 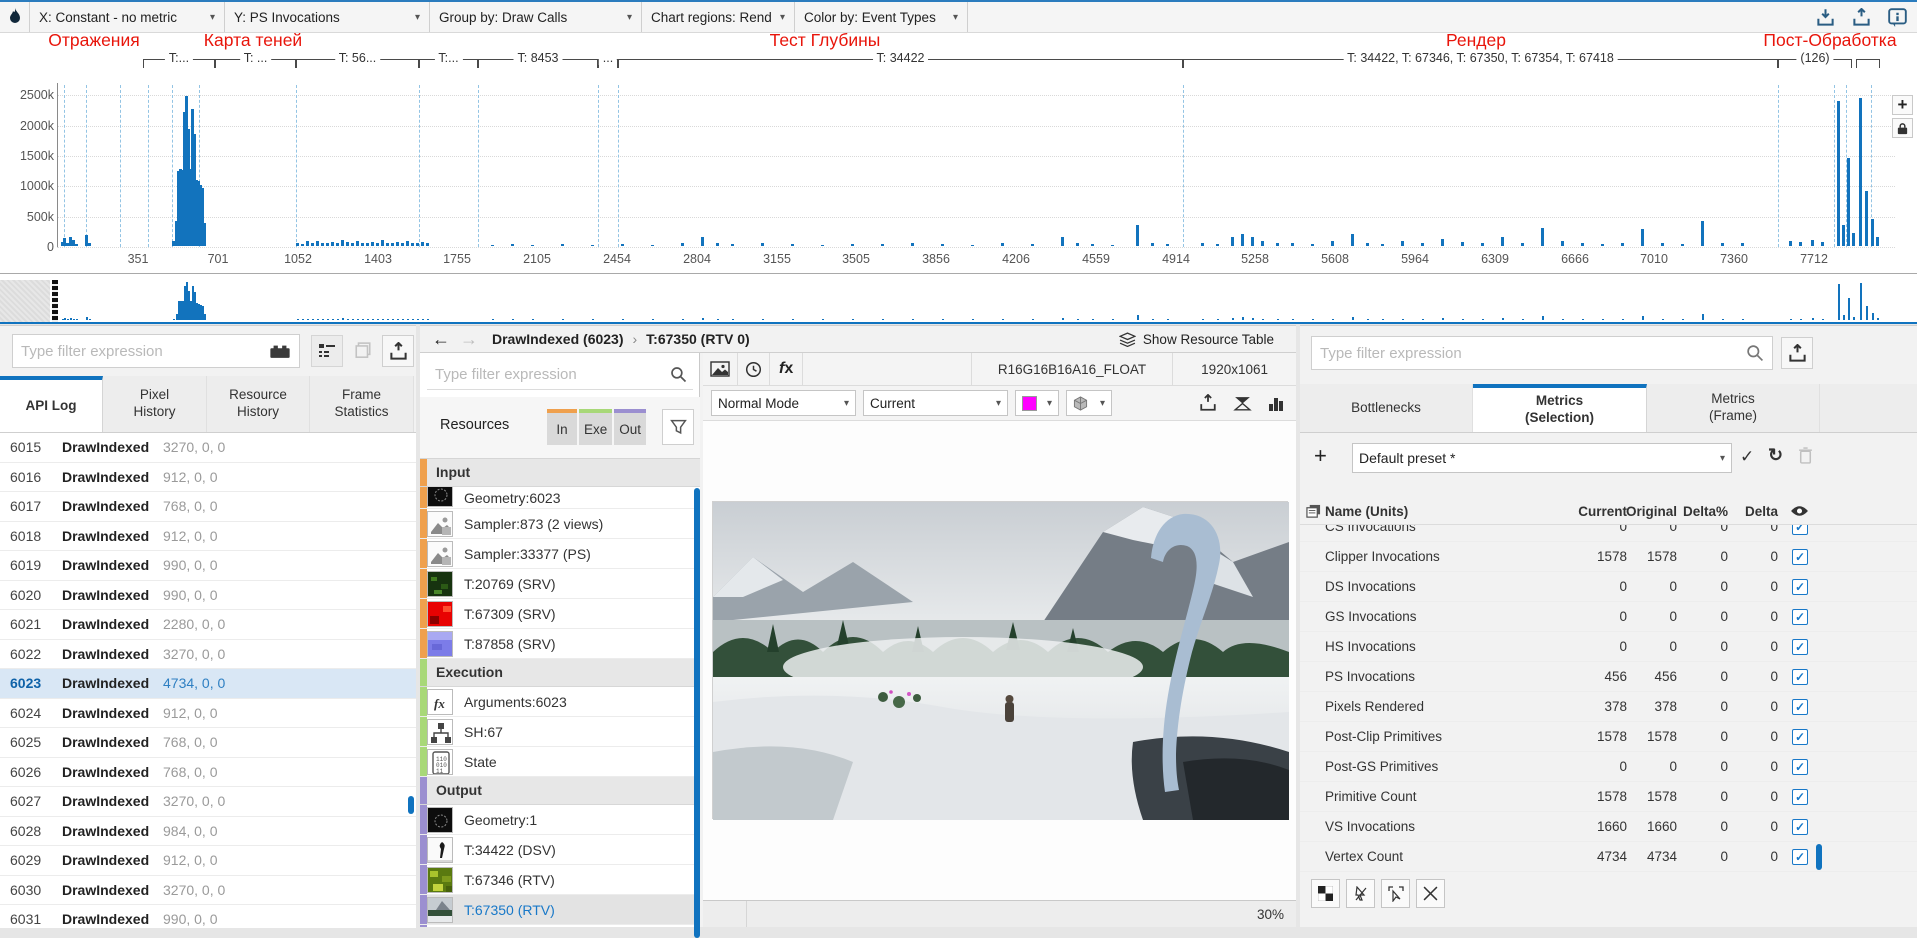 What do you see at coordinates (1542, 458) in the screenshot?
I see `preset-dropdown: Default preset * ▾` at bounding box center [1542, 458].